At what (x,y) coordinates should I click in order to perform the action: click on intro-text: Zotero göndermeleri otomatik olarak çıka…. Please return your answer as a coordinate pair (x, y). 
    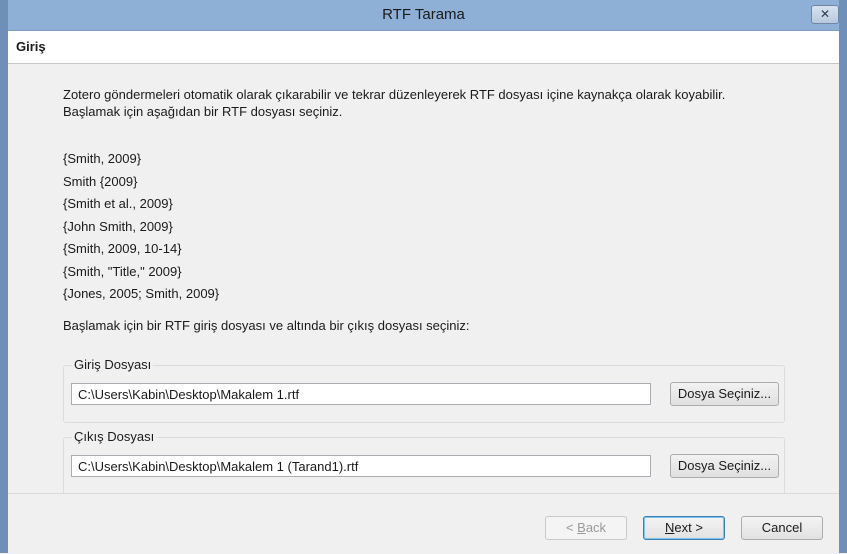
    Looking at the image, I should click on (394, 103).